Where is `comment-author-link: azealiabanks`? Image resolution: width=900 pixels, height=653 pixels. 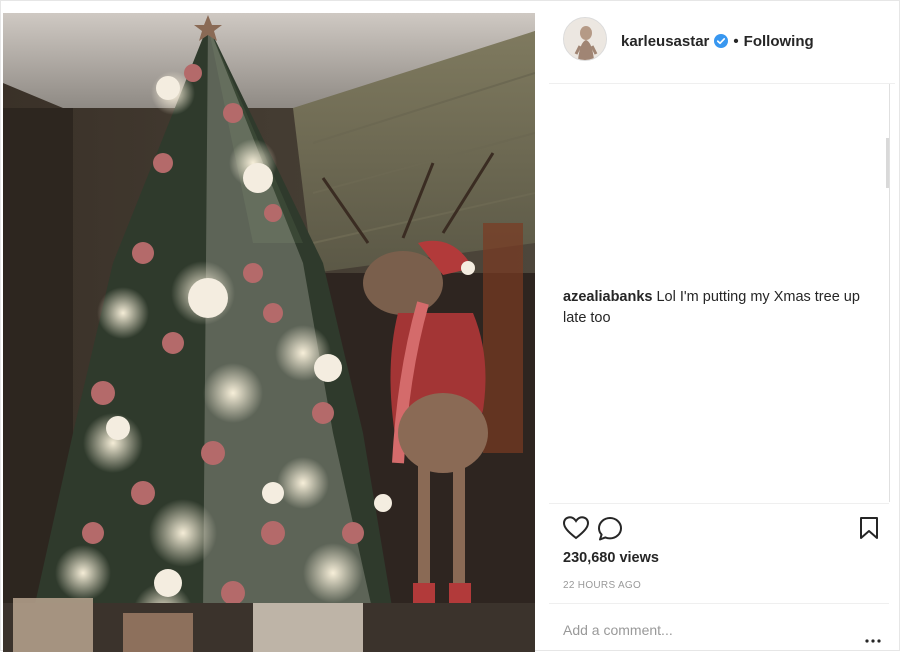 comment-author-link: azealiabanks is located at coordinates (607, 297).